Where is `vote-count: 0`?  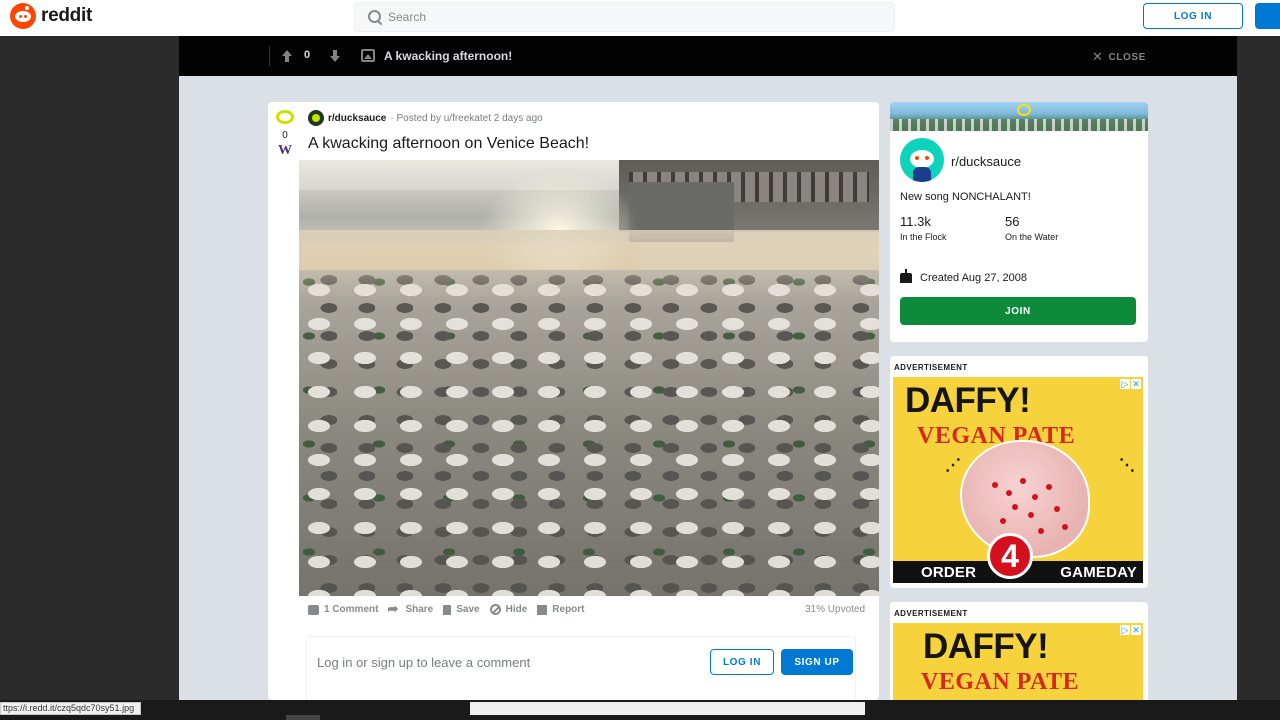 vote-count: 0 is located at coordinates (285, 135).